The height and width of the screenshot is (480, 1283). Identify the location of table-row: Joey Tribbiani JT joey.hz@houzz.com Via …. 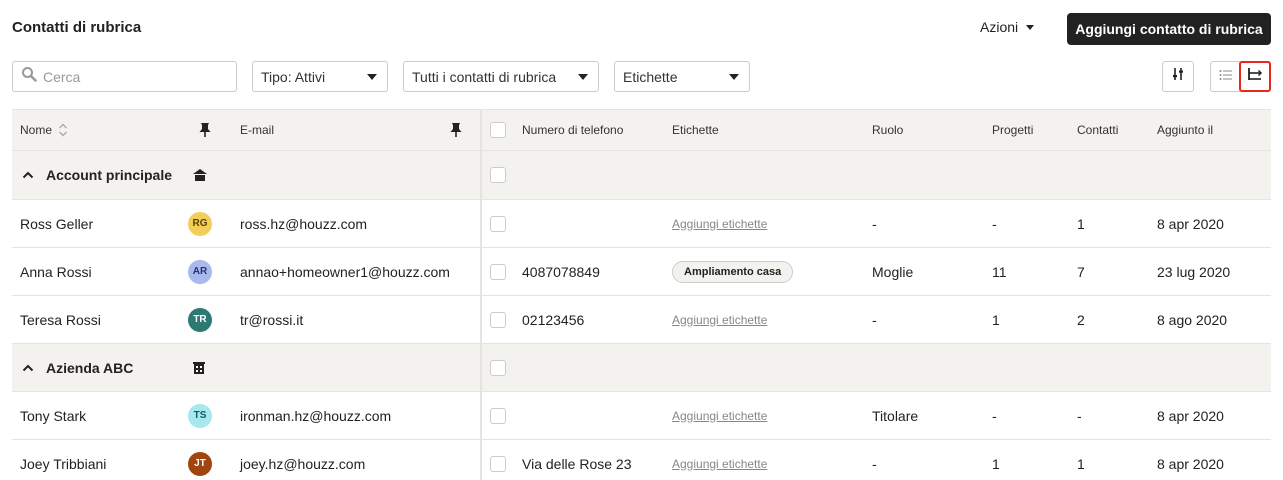
(641, 460).